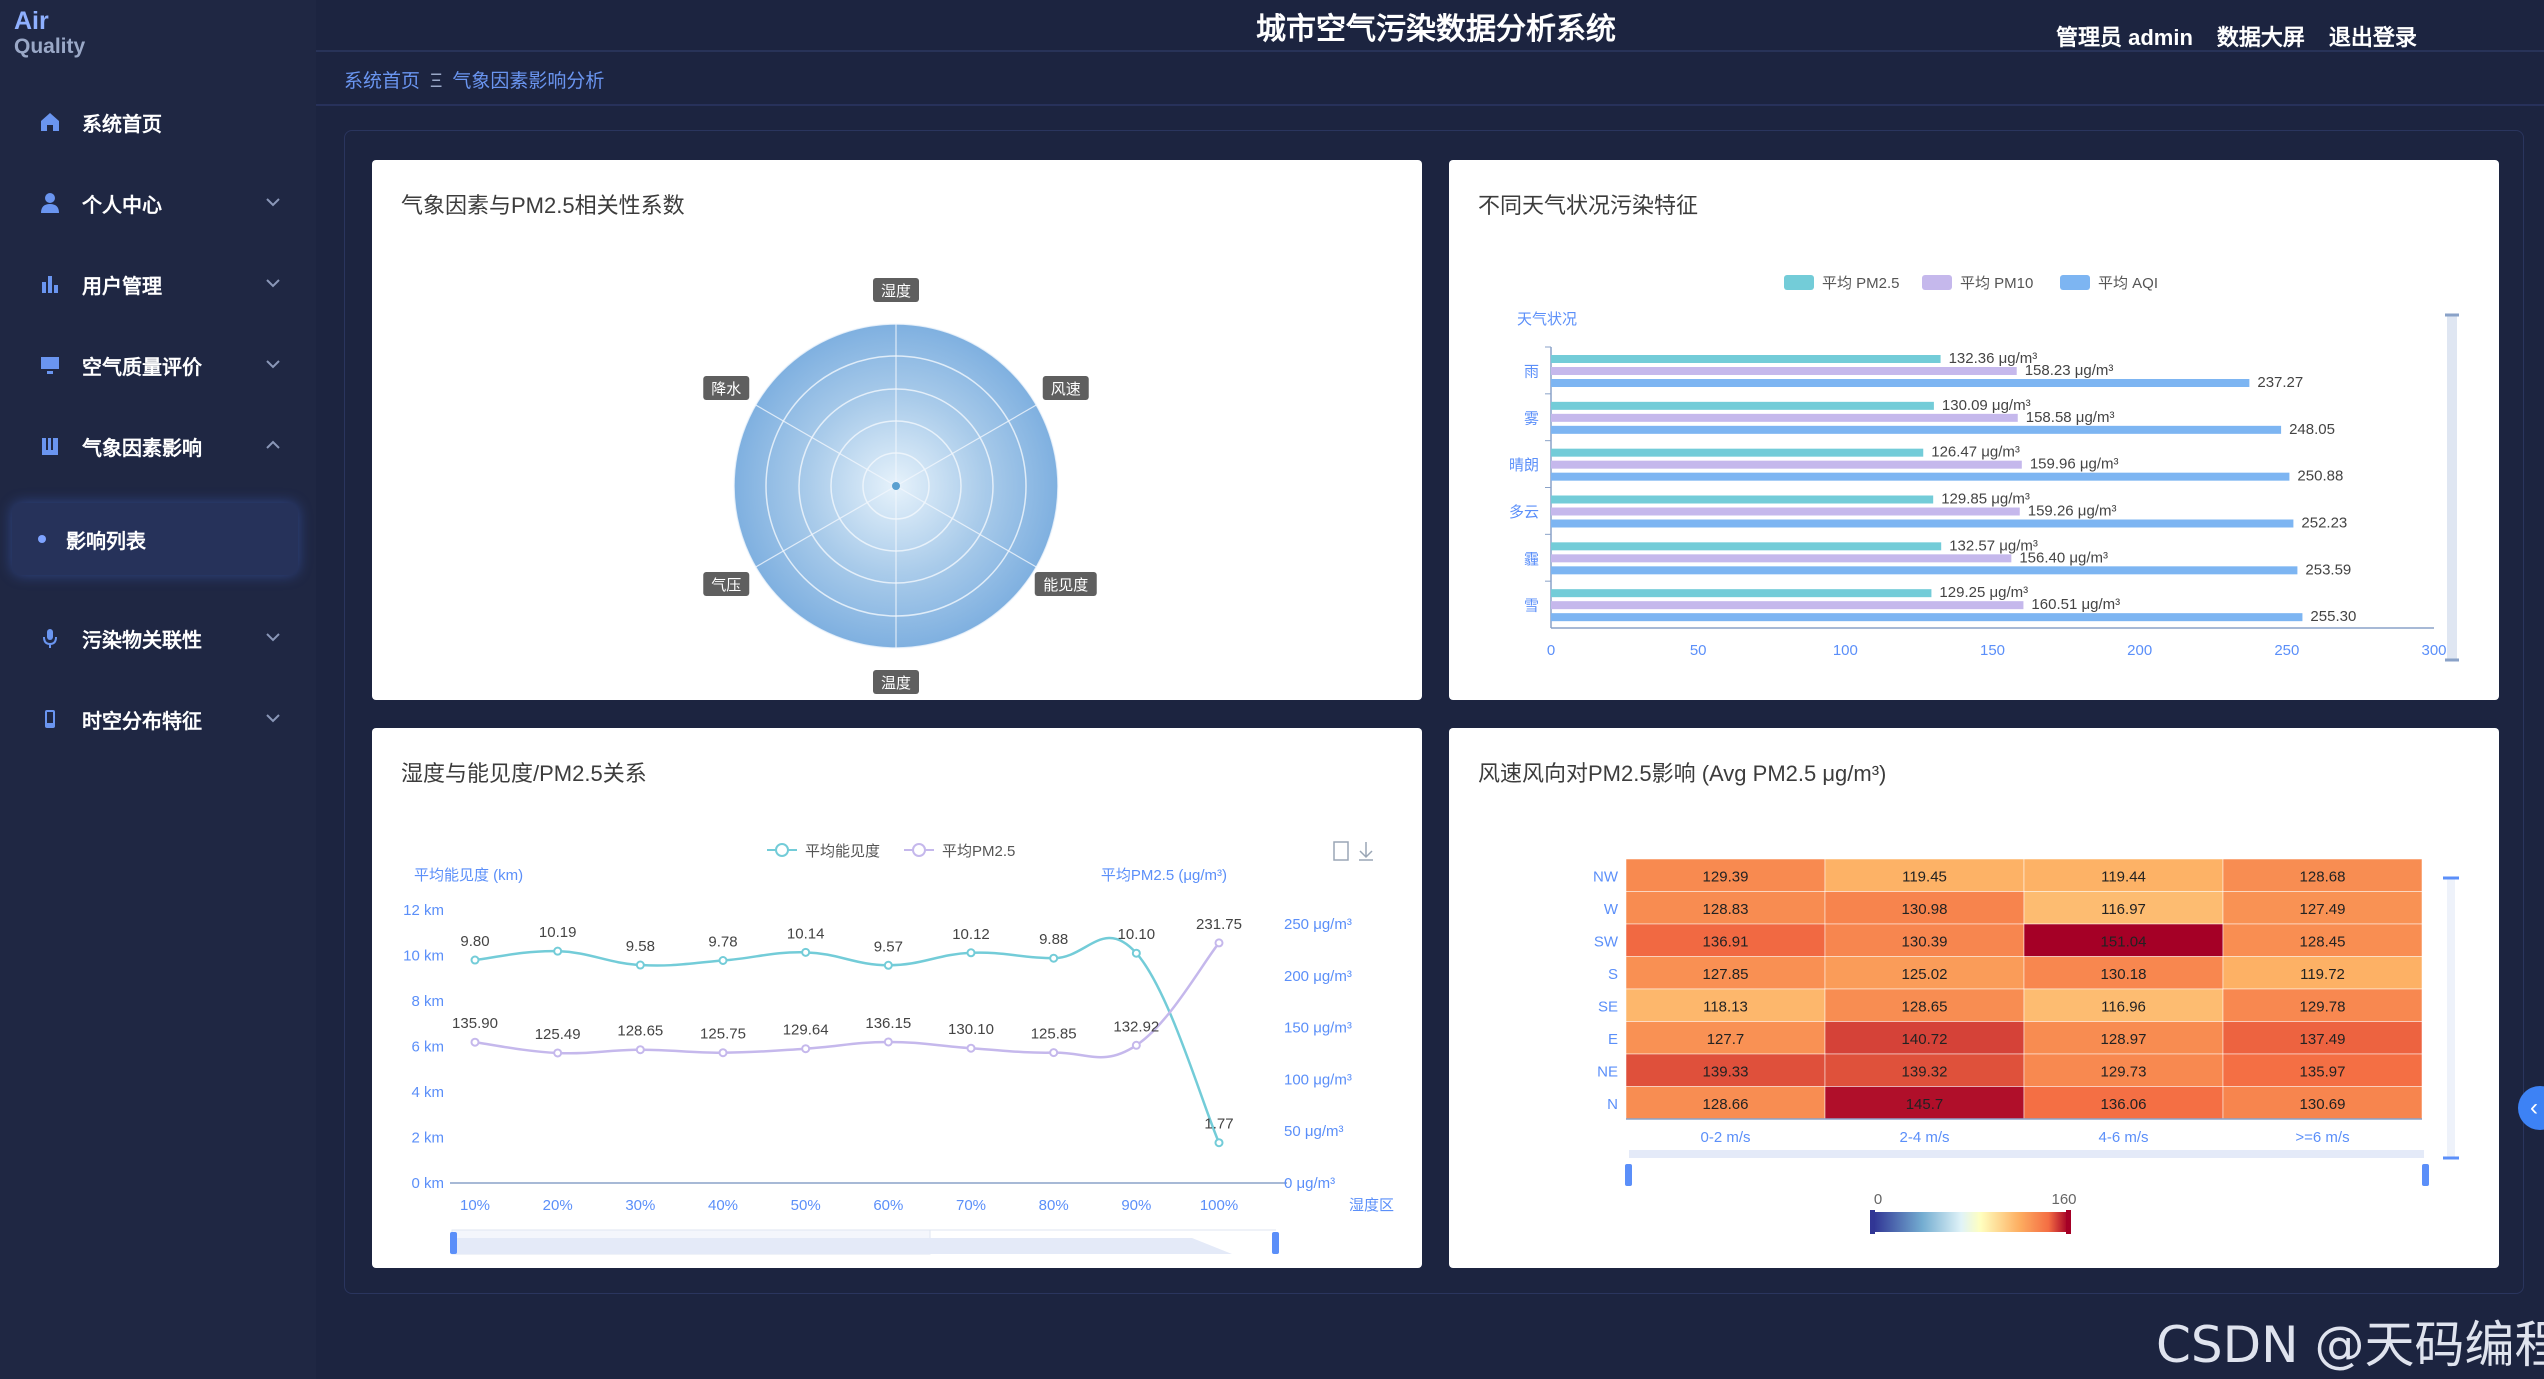 The image size is (2544, 1379). What do you see at coordinates (1726, 941) in the screenshot?
I see `heatmap-cell-label: 136.91` at bounding box center [1726, 941].